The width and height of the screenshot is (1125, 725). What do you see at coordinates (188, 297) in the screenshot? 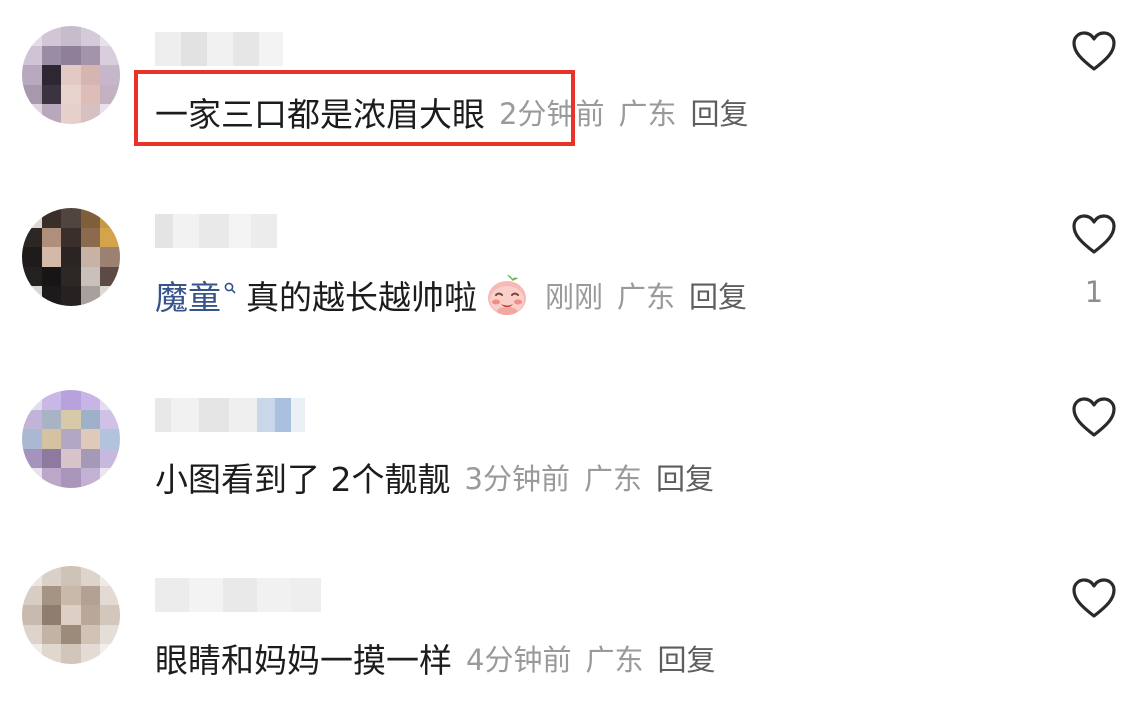
I see `mention-text: 魔童` at bounding box center [188, 297].